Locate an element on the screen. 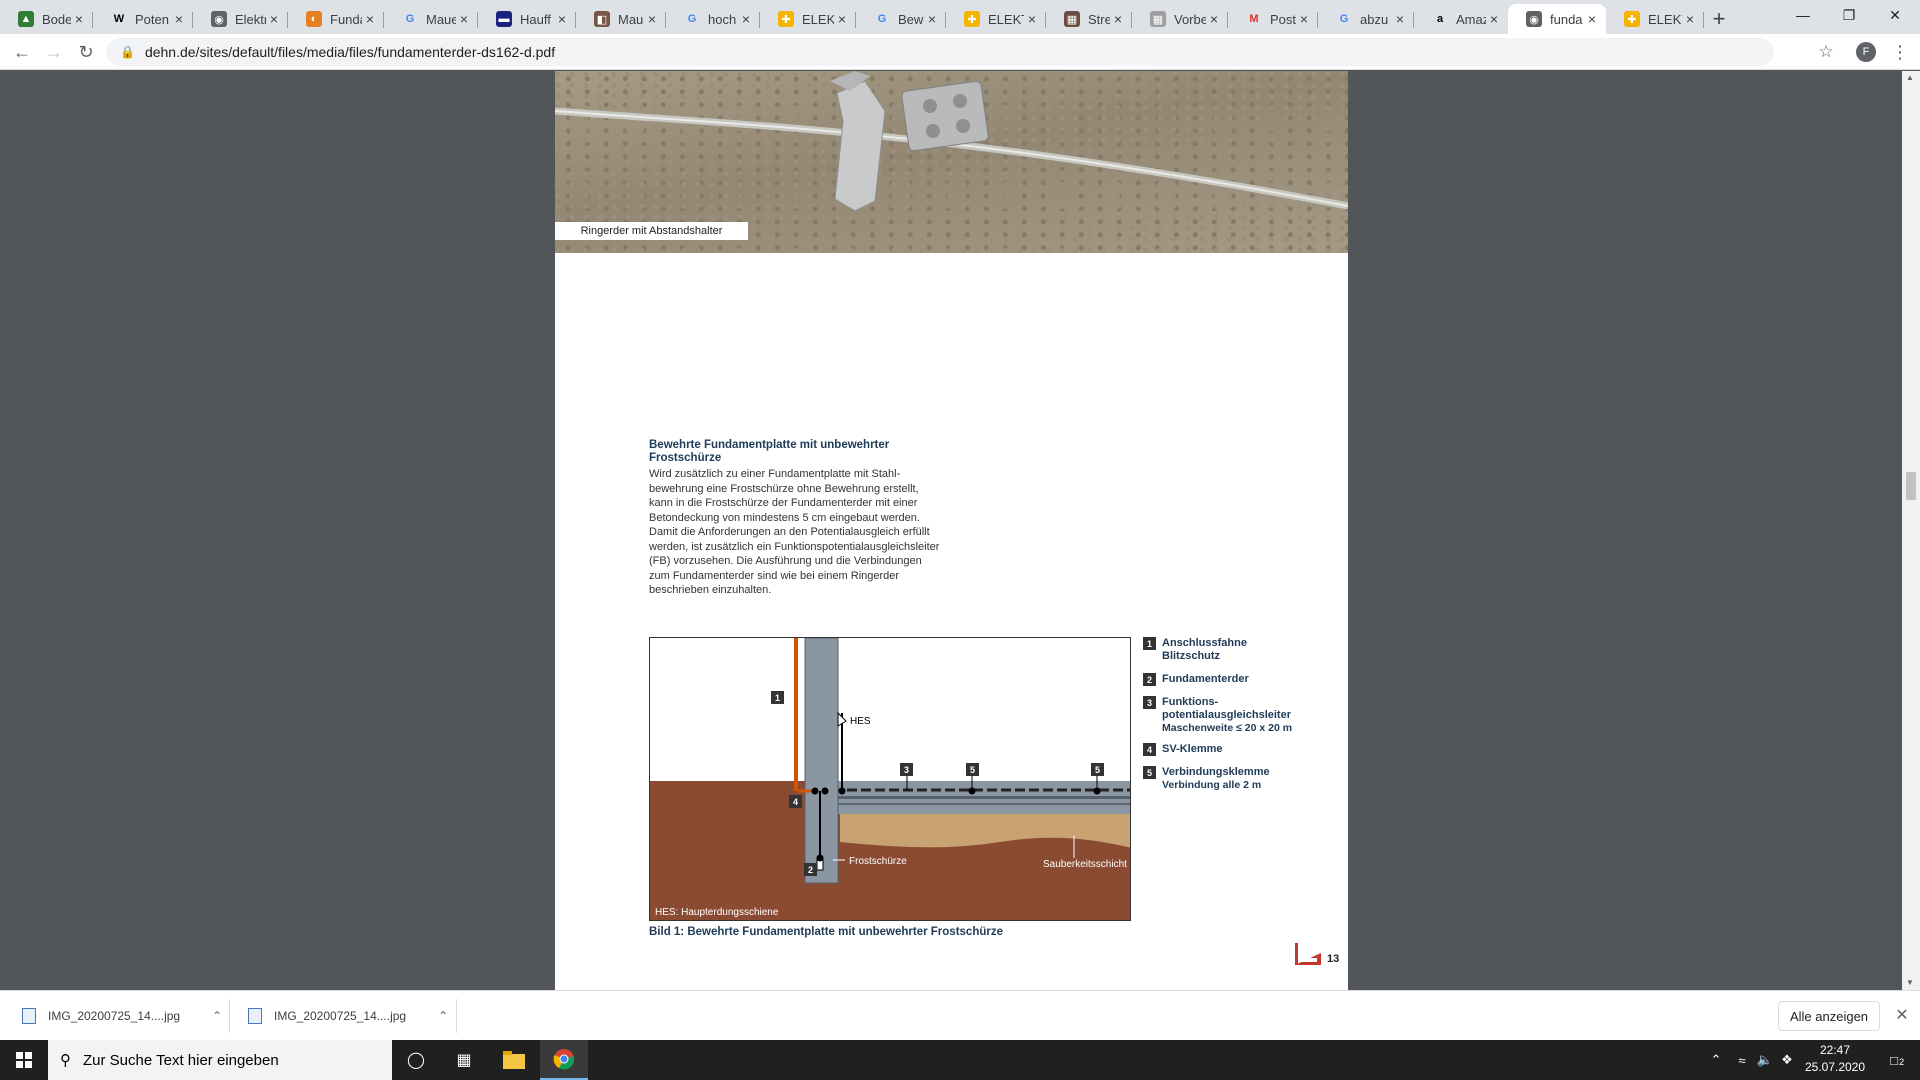 The height and width of the screenshot is (1080, 1920). scroll-up-icon: ▲ is located at coordinates (1910, 77).